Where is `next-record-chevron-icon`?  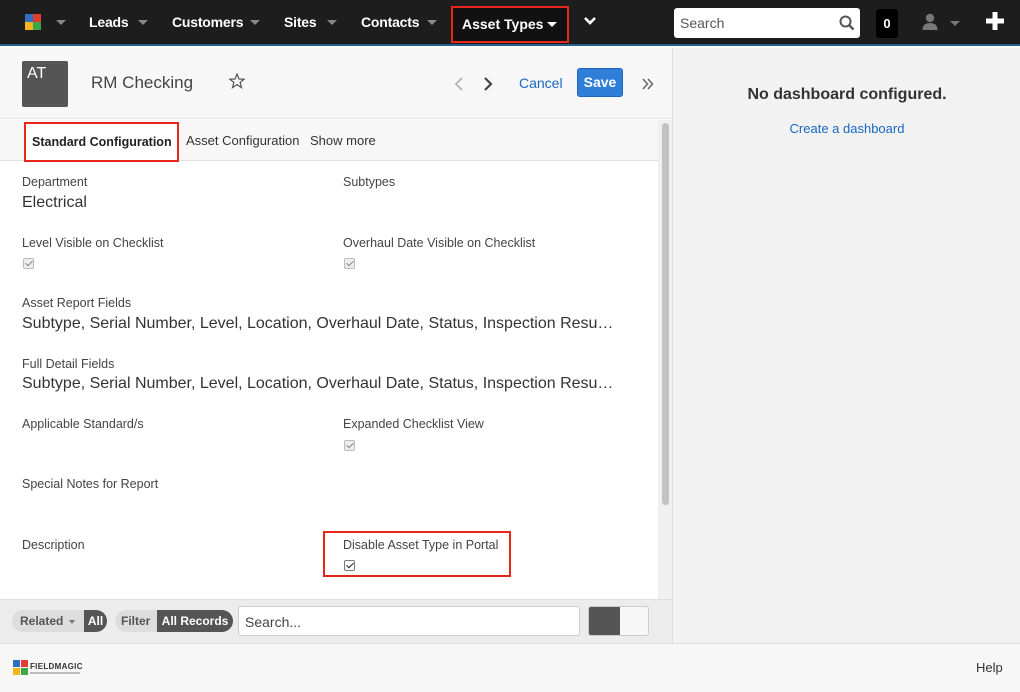 next-record-chevron-icon is located at coordinates (488, 84).